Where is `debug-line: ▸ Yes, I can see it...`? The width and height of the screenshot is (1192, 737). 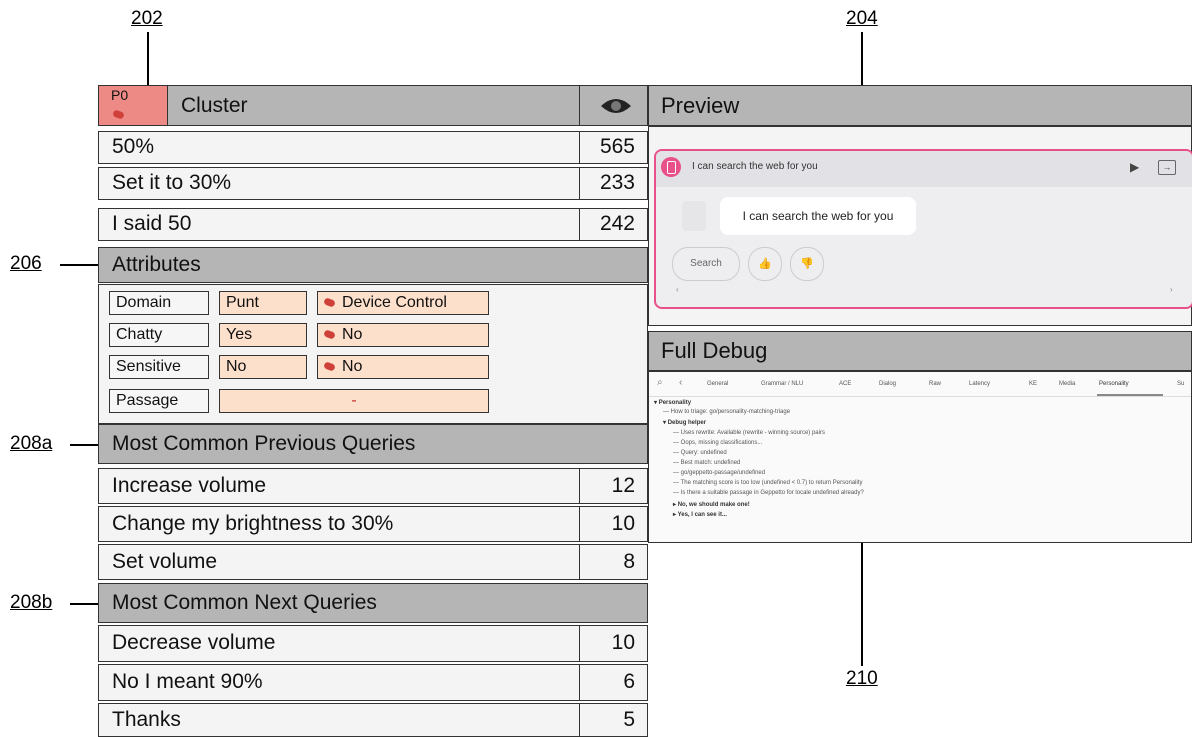
debug-line: ▸ Yes, I can see it... is located at coordinates (700, 514).